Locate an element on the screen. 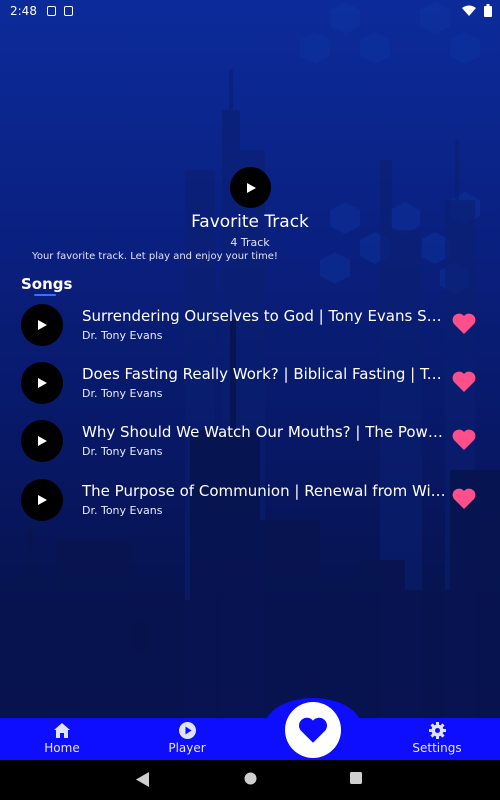  nav-home: Home is located at coordinates (62, 738).